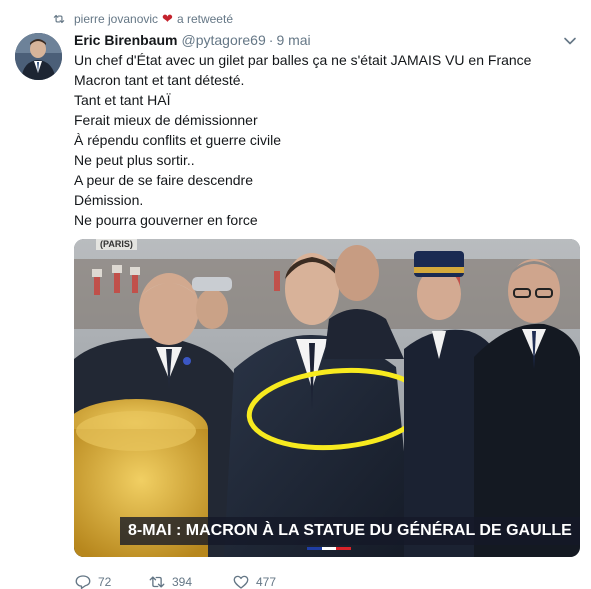 The height and width of the screenshot is (589, 591). Describe the element at coordinates (109, 200) in the screenshot. I see `tweet-line: Démission.` at that location.